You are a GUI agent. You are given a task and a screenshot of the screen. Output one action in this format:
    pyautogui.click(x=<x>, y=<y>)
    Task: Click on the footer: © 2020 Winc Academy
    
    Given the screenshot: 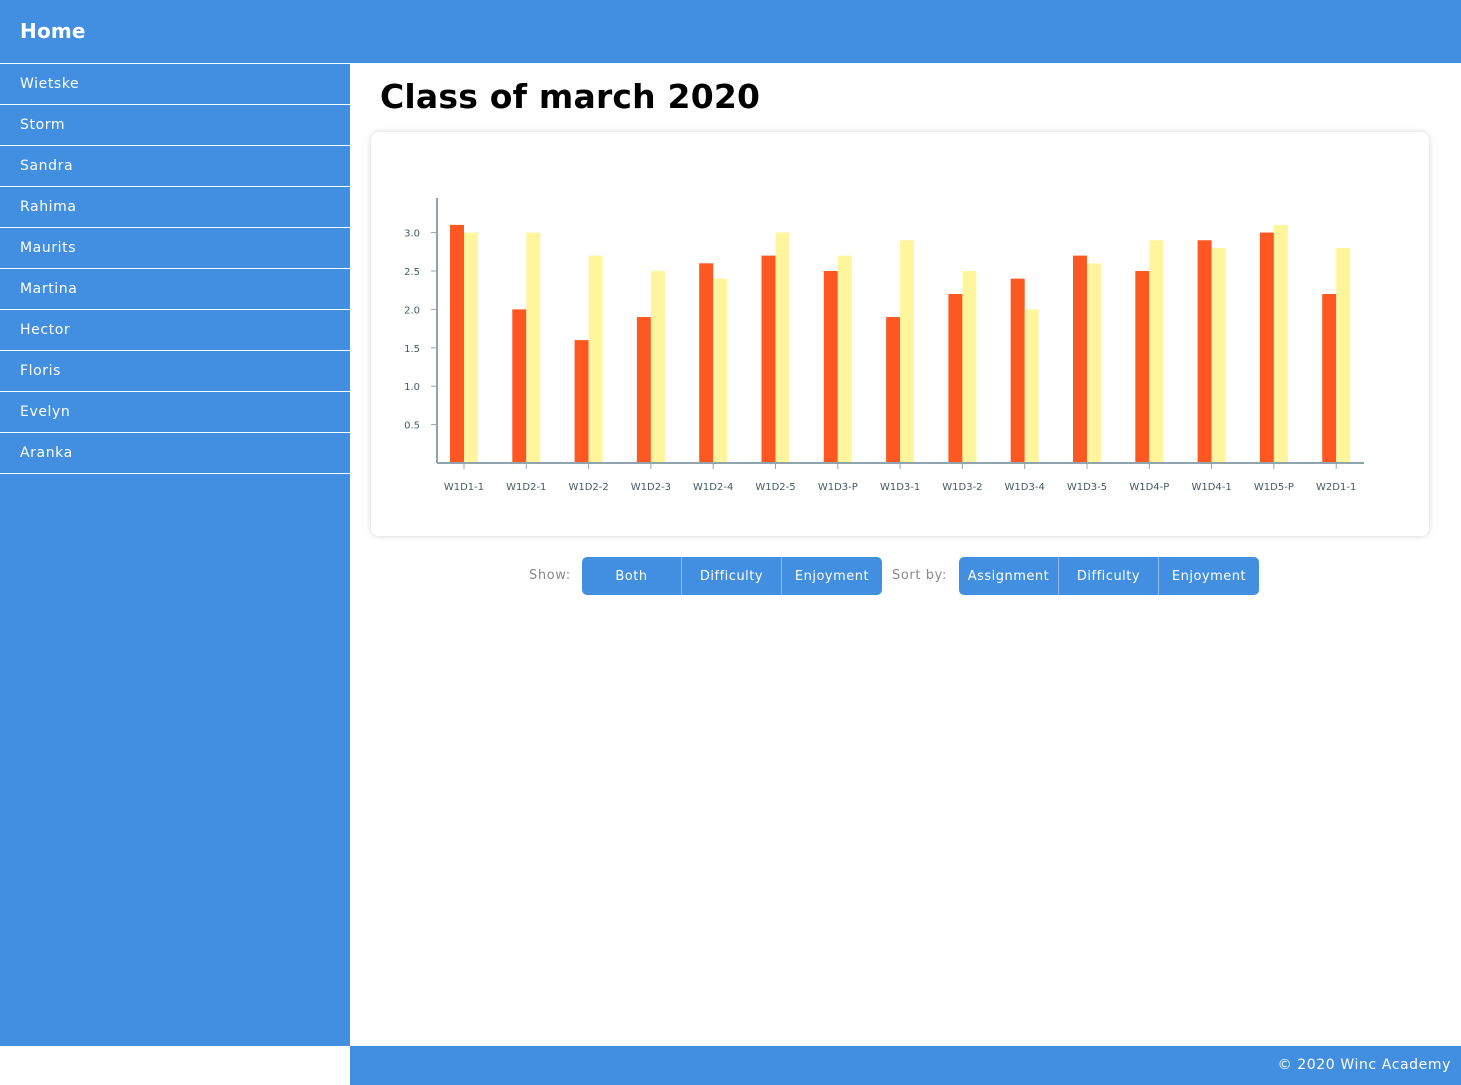 What is the action you would take?
    pyautogui.click(x=905, y=1065)
    